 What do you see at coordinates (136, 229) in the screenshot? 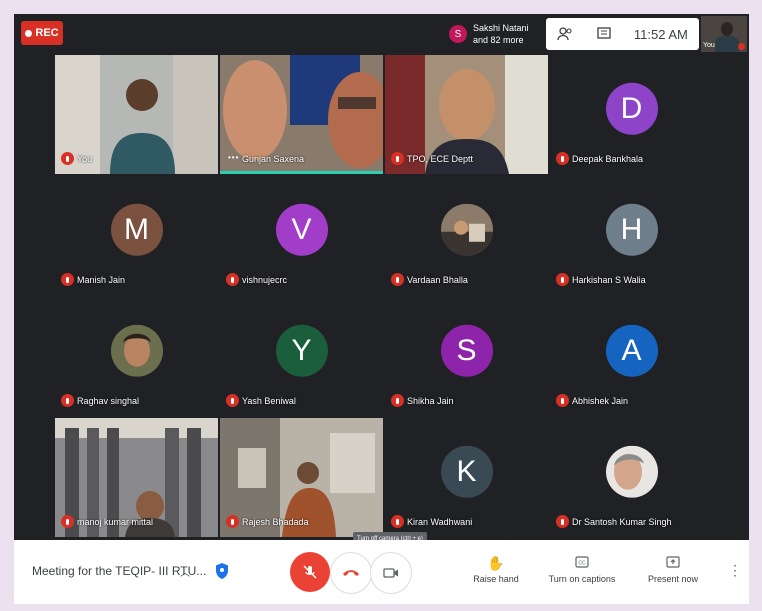
I see `avatar: M` at bounding box center [136, 229].